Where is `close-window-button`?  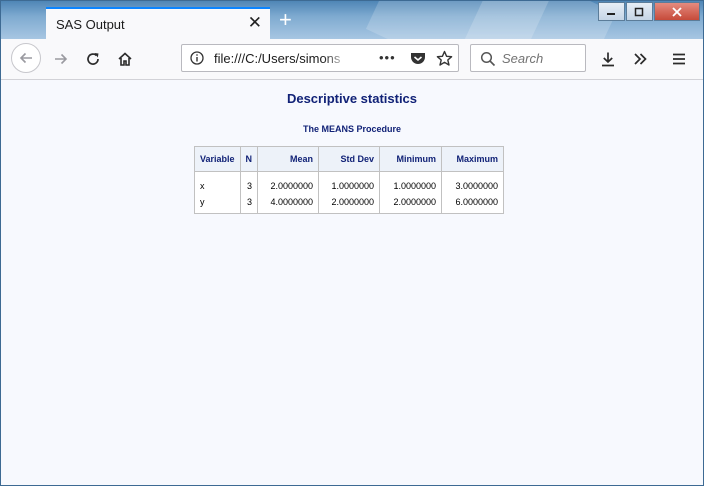 close-window-button is located at coordinates (676, 11).